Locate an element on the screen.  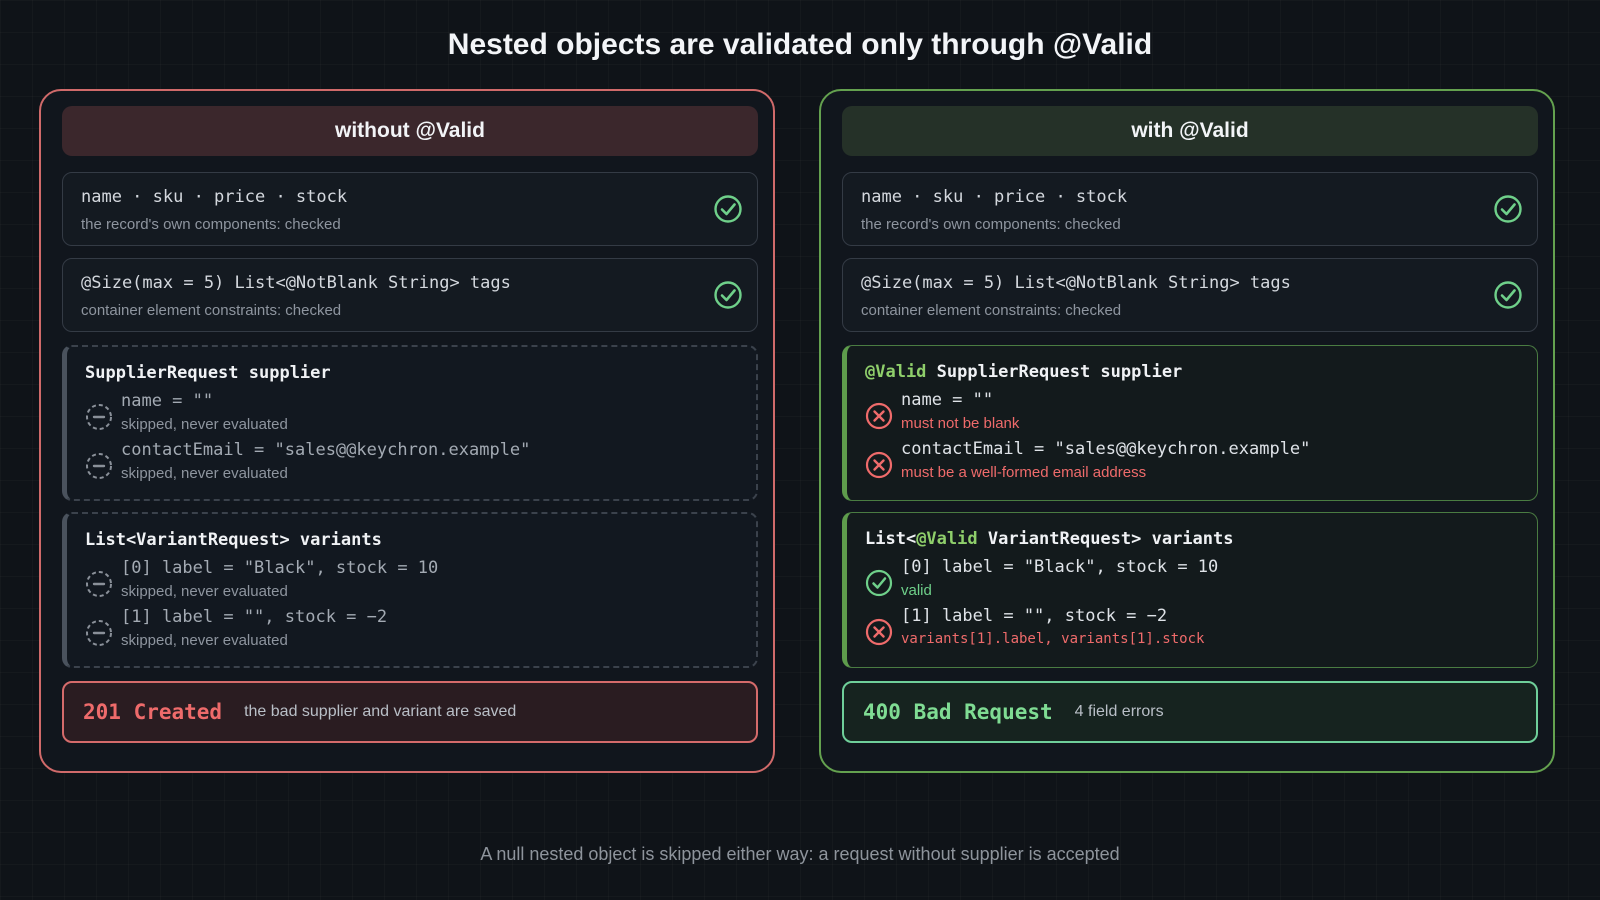
supplier-card-title: @Valid SupplierRequest supplier is located at coordinates (1023, 372).